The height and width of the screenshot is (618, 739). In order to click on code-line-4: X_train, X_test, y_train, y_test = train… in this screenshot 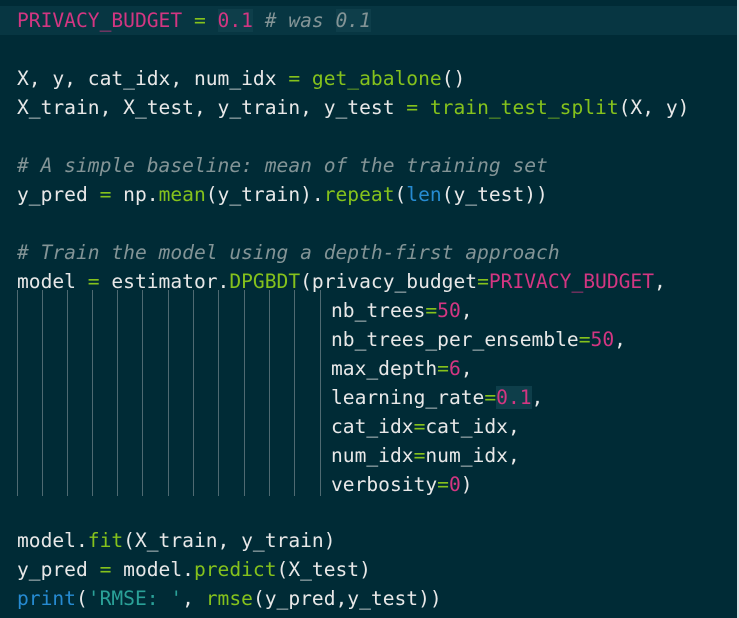, I will do `click(353, 107)`.